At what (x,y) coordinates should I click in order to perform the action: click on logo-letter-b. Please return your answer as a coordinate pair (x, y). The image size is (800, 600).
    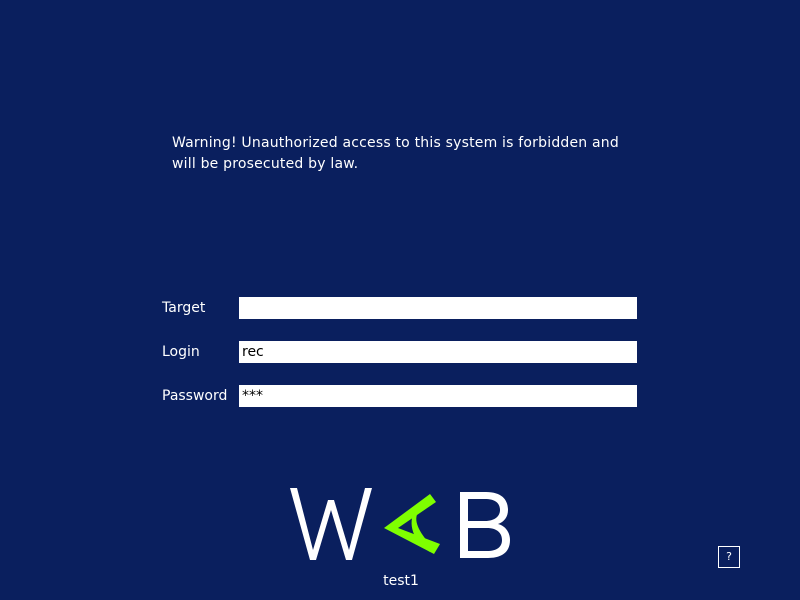
    Looking at the image, I should click on (485, 525).